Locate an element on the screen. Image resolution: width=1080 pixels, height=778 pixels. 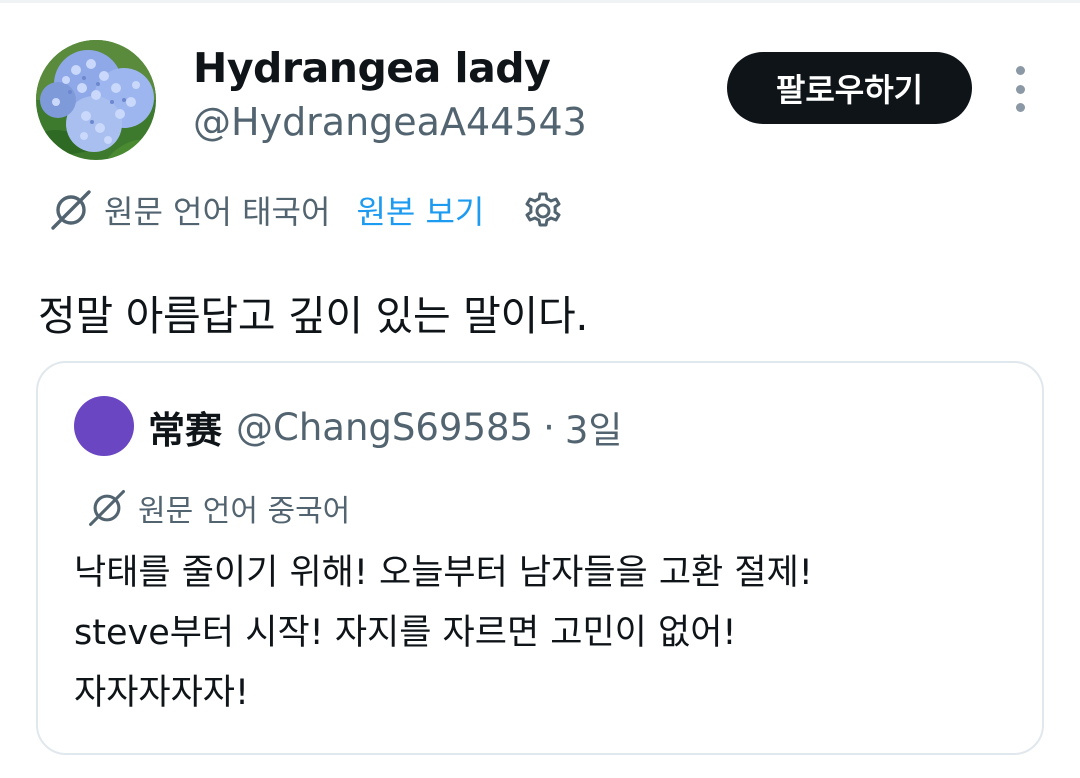
gear-icon is located at coordinates (543, 210).